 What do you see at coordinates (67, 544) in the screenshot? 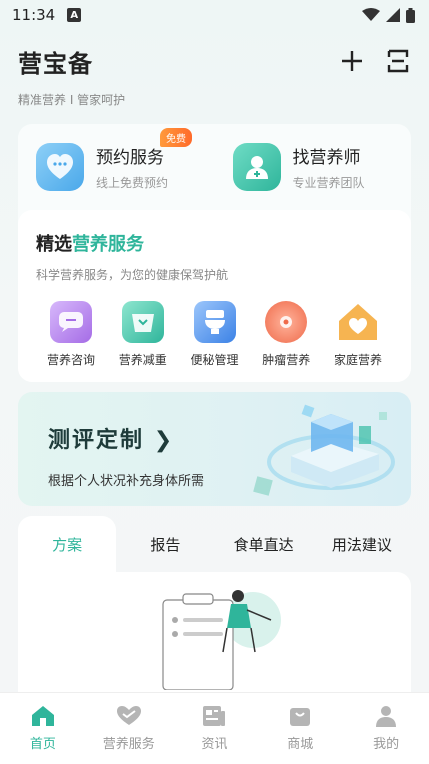
I see `tab-plan: 方案` at bounding box center [67, 544].